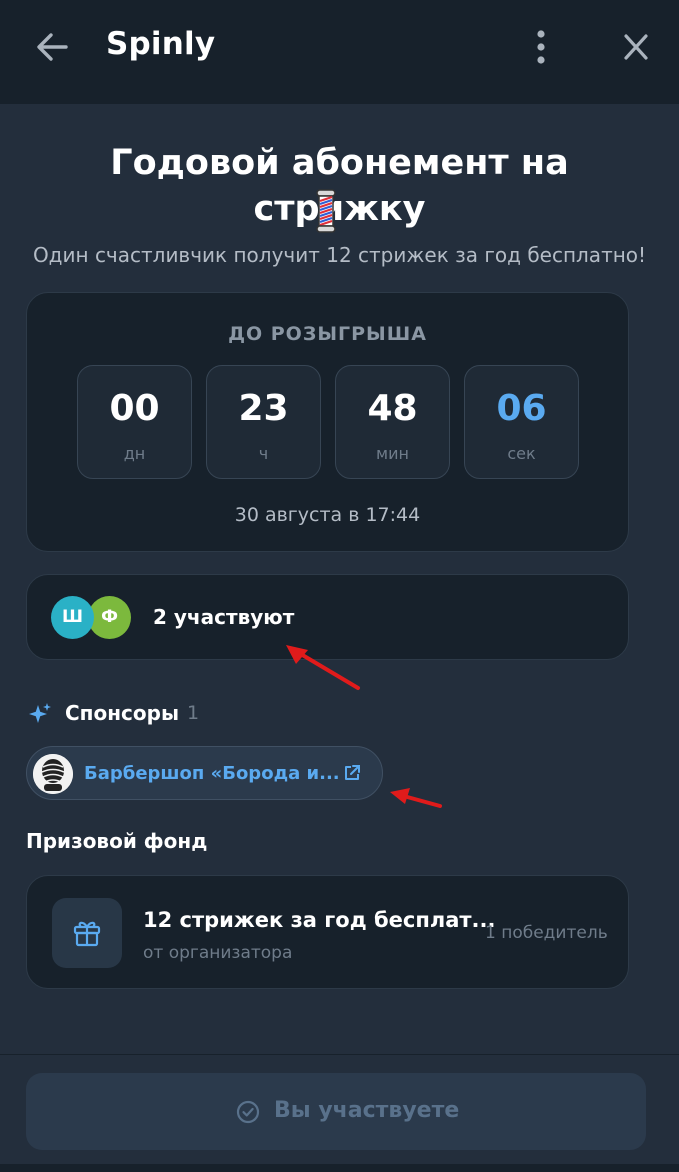 The height and width of the screenshot is (1172, 679). I want to click on bottom-bar, so click(339, 1168).